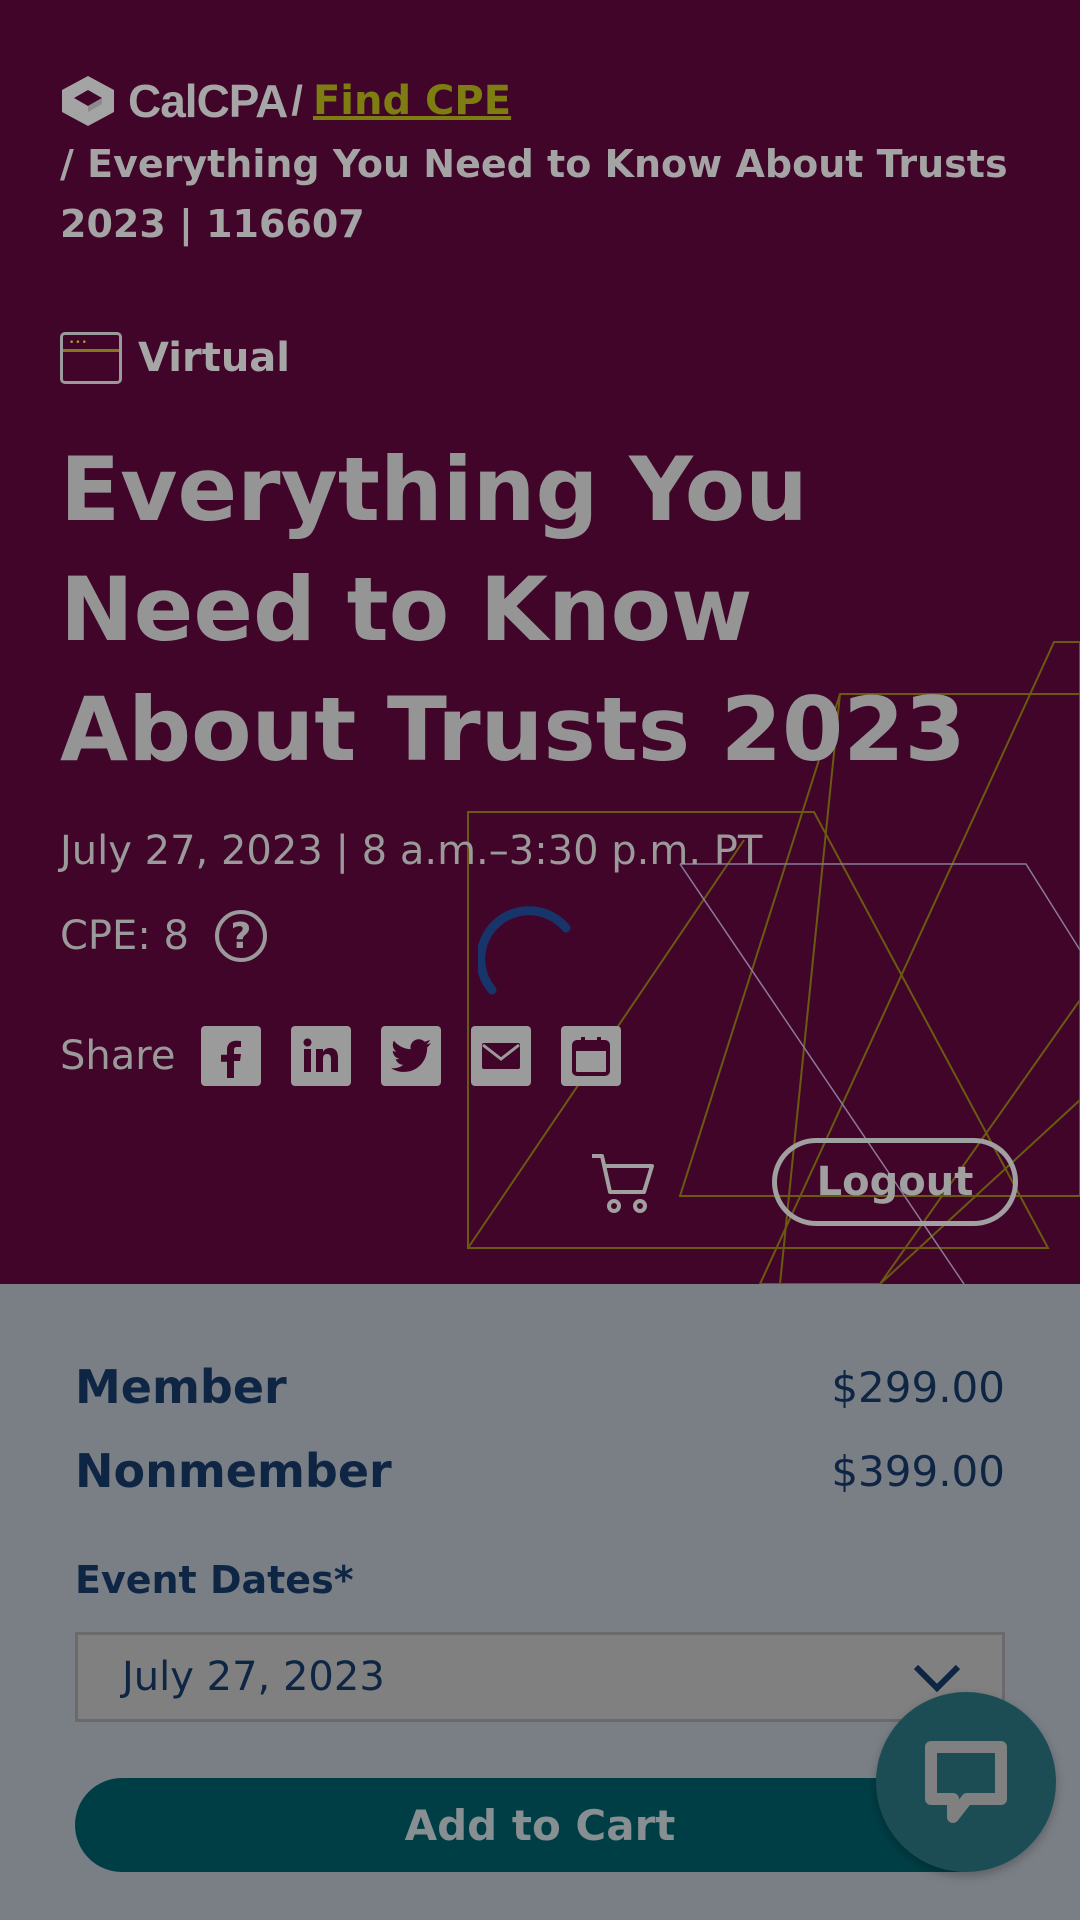 The image size is (1080, 1920). What do you see at coordinates (623, 1184) in the screenshot?
I see `shopping-cart-icon` at bounding box center [623, 1184].